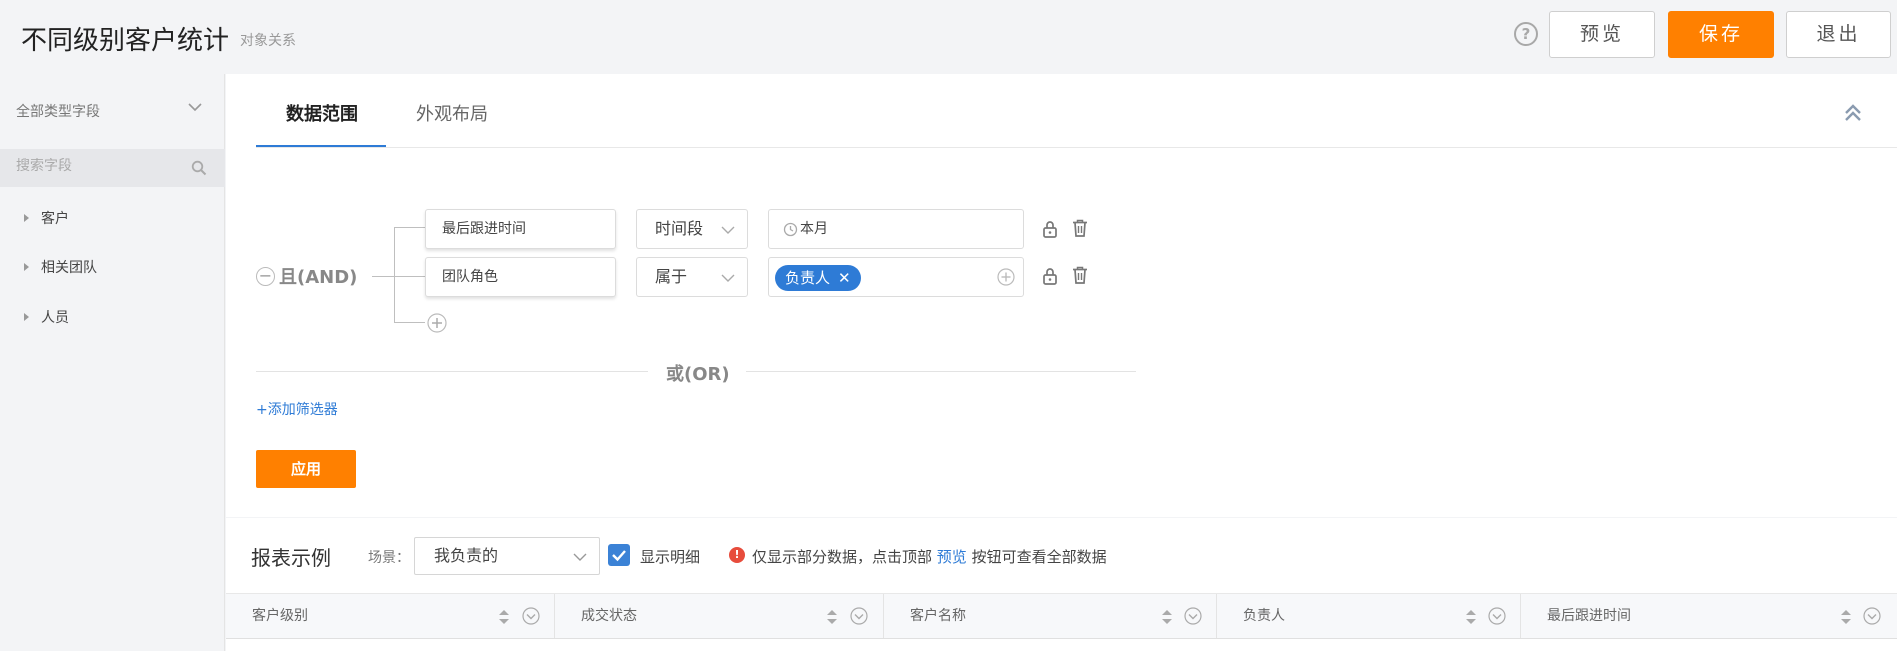  What do you see at coordinates (692, 277) in the screenshot?
I see `condition-operator-select: 属于` at bounding box center [692, 277].